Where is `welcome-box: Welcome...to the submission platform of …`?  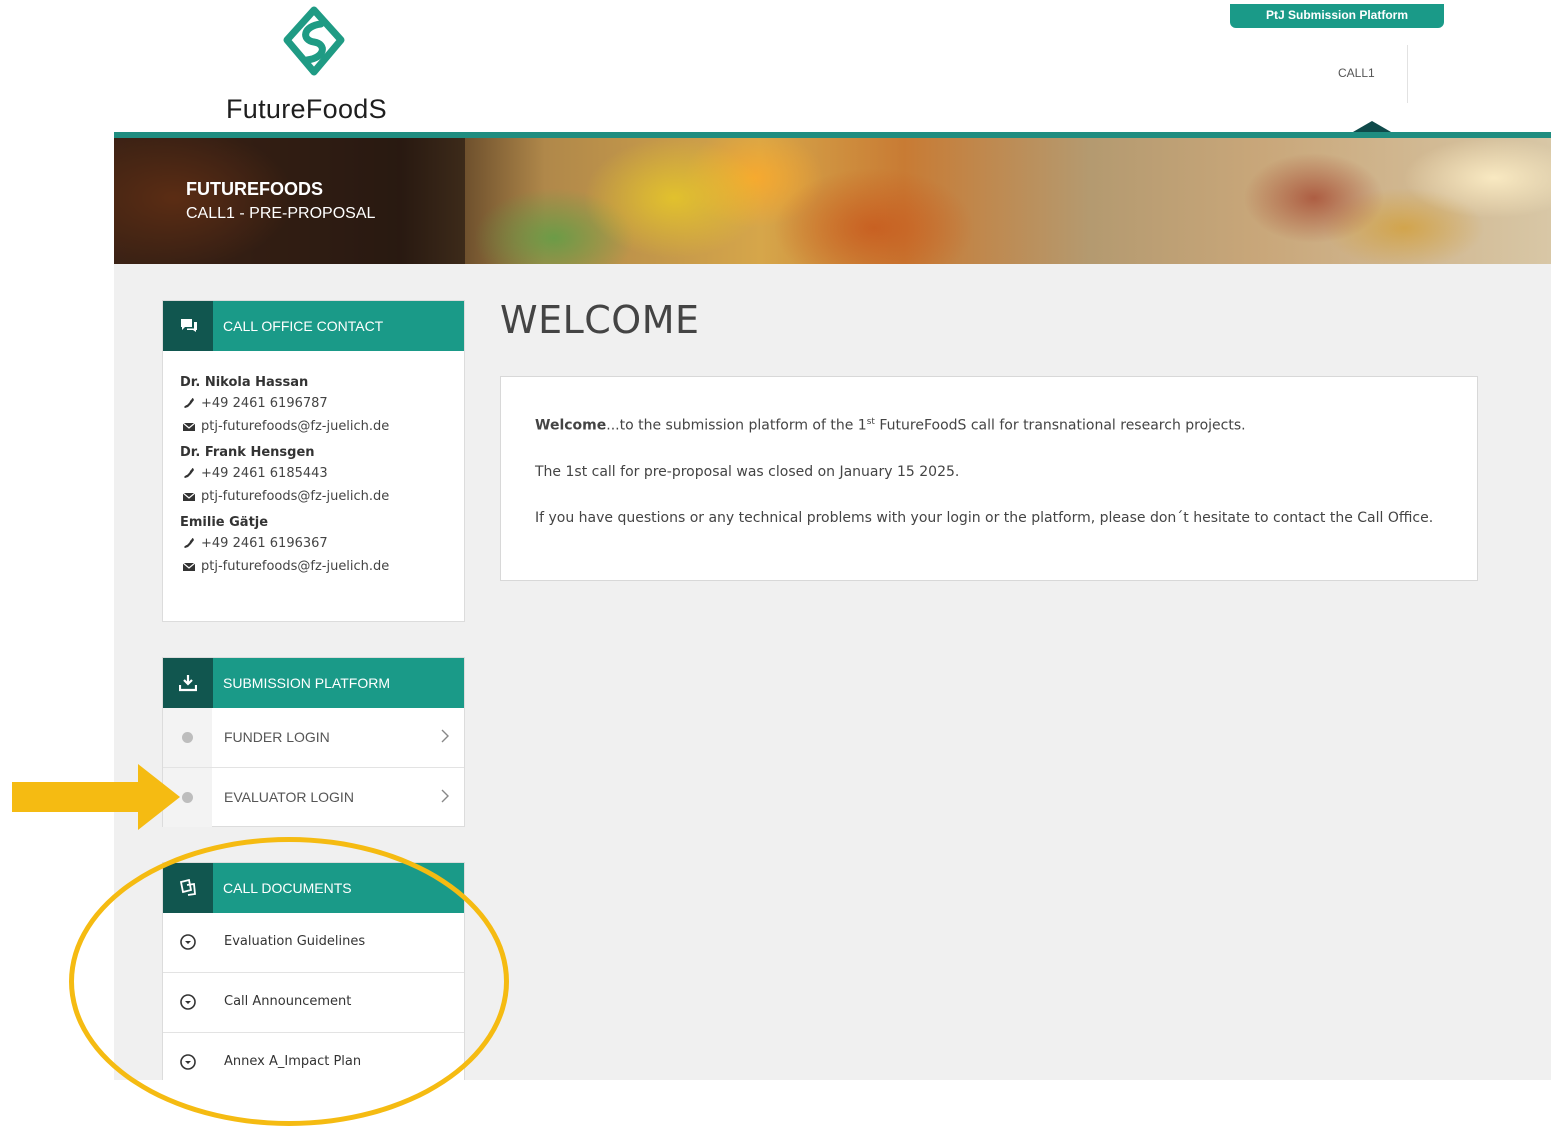 welcome-box: Welcome...to the submission platform of … is located at coordinates (989, 478).